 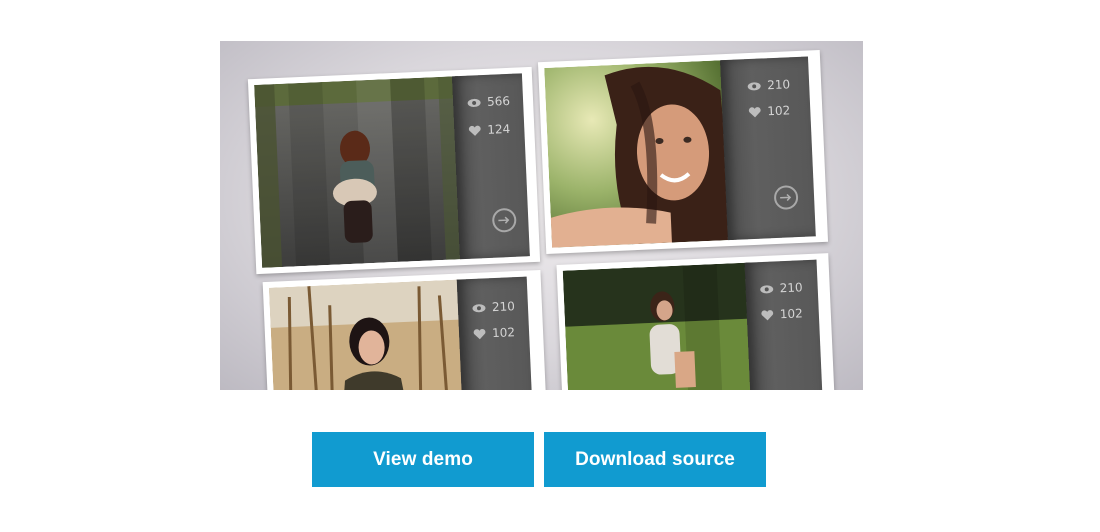 I want to click on views-count: 566, so click(x=498, y=101).